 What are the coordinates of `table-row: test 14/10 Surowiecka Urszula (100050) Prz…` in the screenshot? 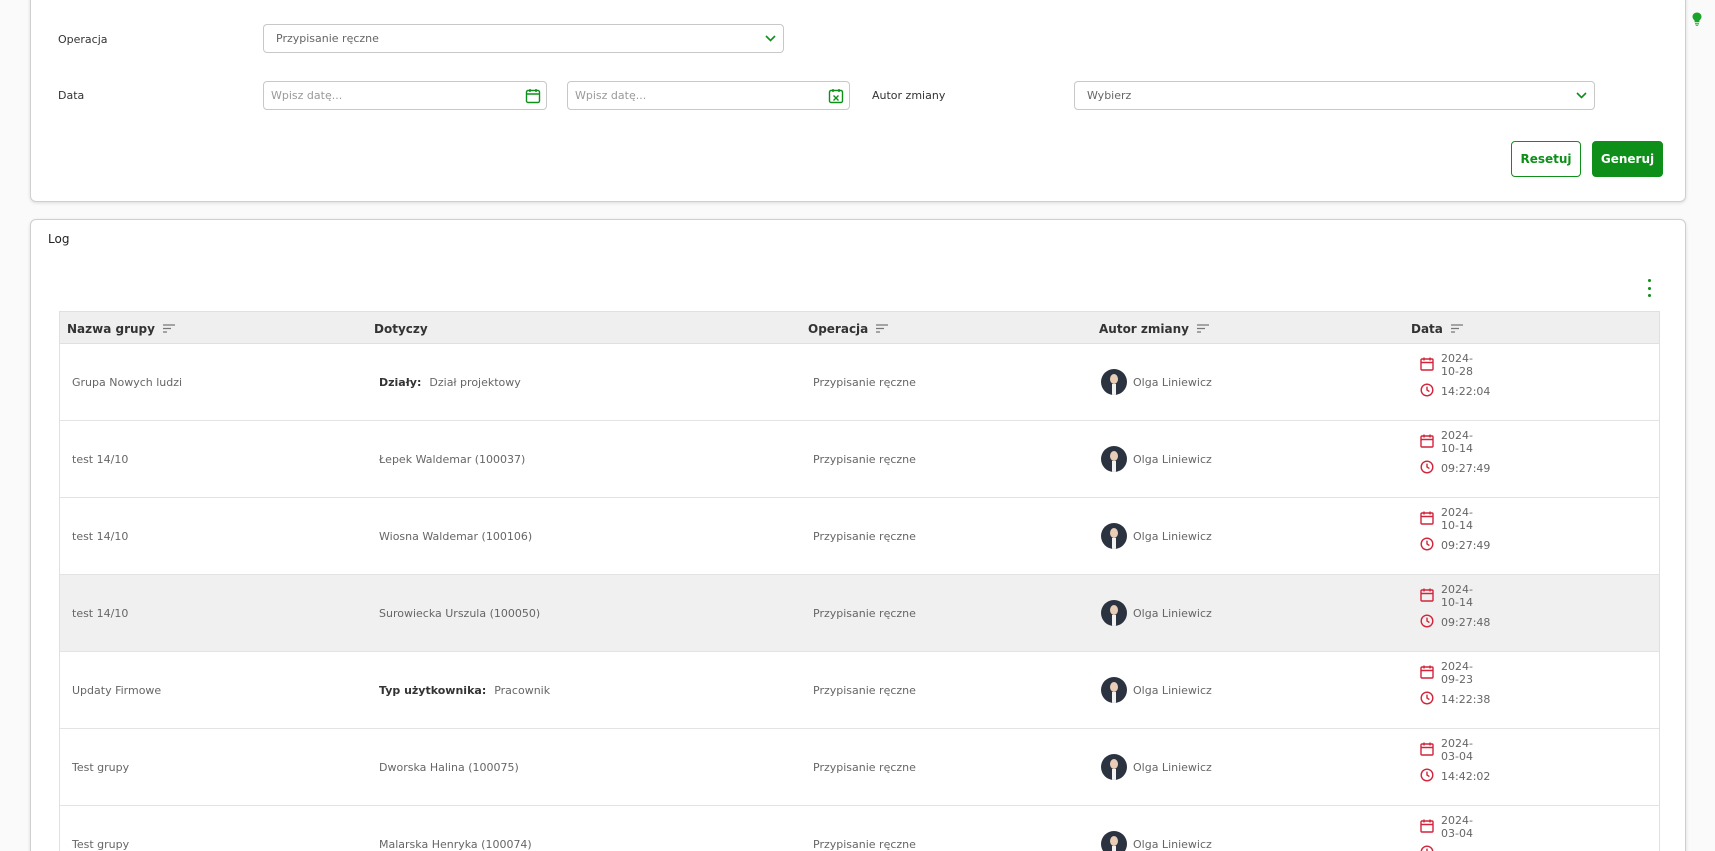 It's located at (859, 613).